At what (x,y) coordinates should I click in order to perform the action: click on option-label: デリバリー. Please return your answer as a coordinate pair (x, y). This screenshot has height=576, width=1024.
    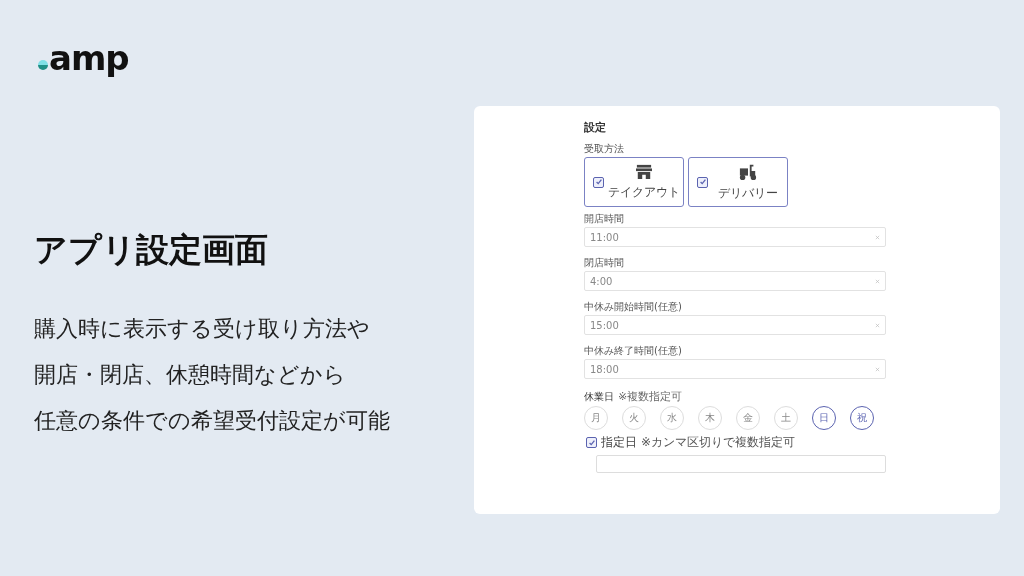
    Looking at the image, I should click on (747, 193).